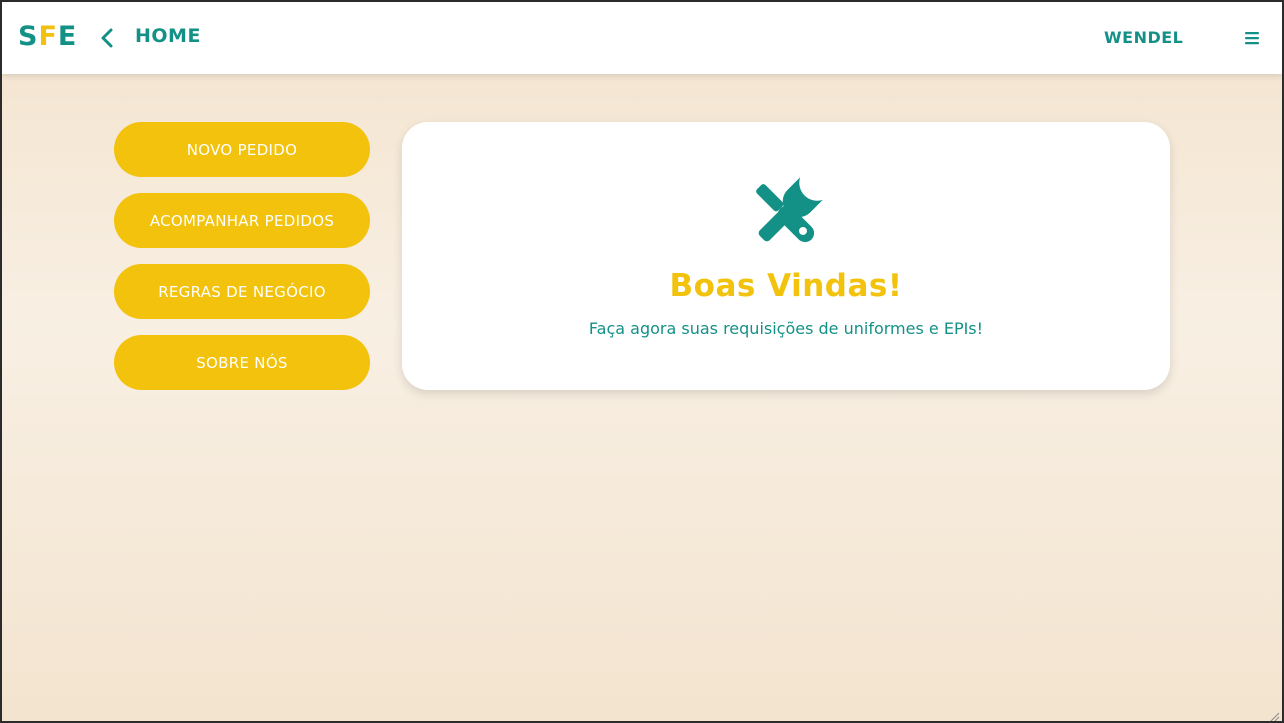 The height and width of the screenshot is (723, 1284). Describe the element at coordinates (242, 362) in the screenshot. I see `sobre-nos-button: SOBRE NÓS` at that location.